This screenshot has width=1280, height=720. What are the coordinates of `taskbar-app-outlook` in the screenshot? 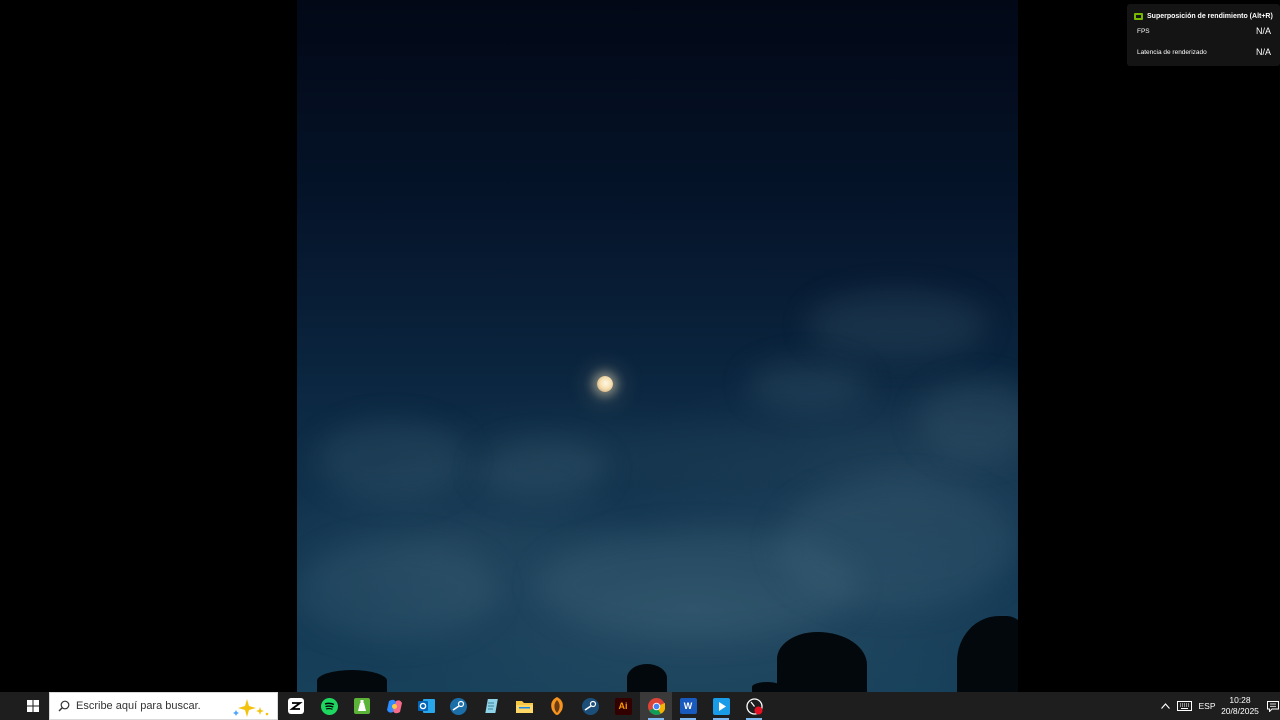 It's located at (426, 706).